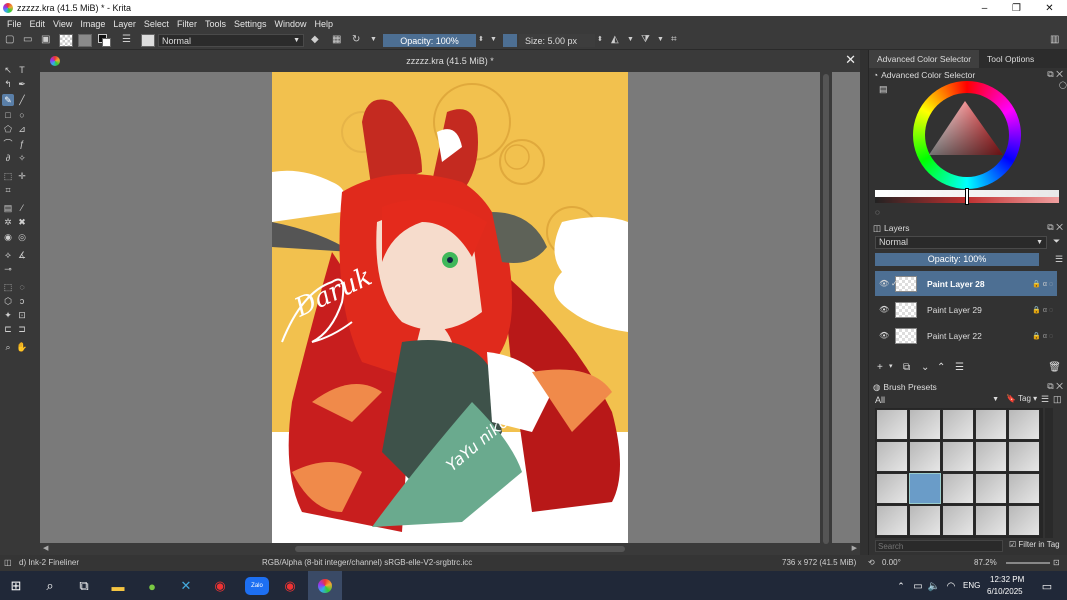  Describe the element at coordinates (854, 548) in the screenshot. I see `scroll-right-icon: ▶` at that location.